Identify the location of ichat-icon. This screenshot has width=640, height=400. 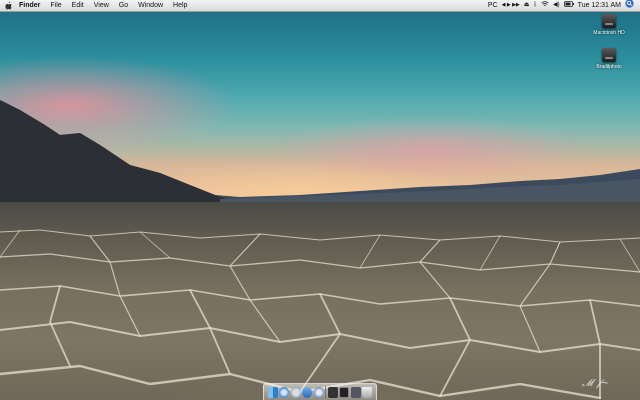
(307, 392).